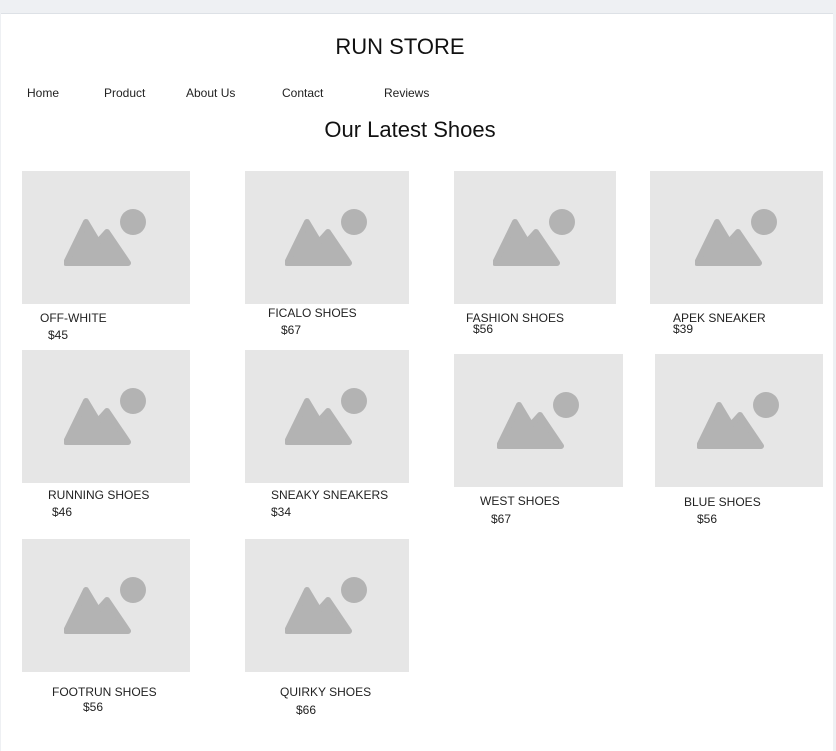 The width and height of the screenshot is (836, 751). Describe the element at coordinates (400, 46) in the screenshot. I see `site-title: RUN STORE` at that location.